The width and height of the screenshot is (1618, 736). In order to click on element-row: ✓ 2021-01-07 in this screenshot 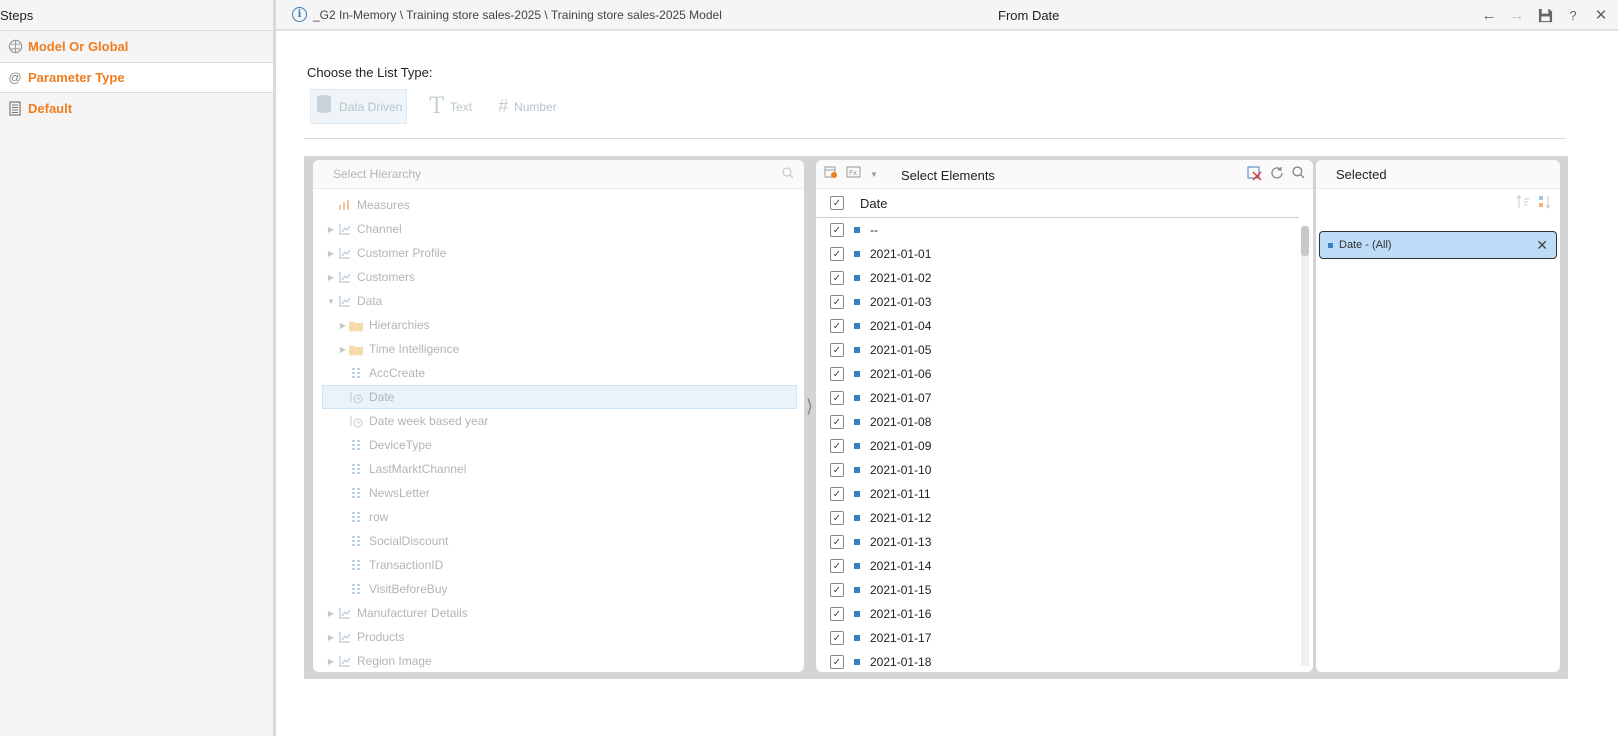, I will do `click(1064, 398)`.